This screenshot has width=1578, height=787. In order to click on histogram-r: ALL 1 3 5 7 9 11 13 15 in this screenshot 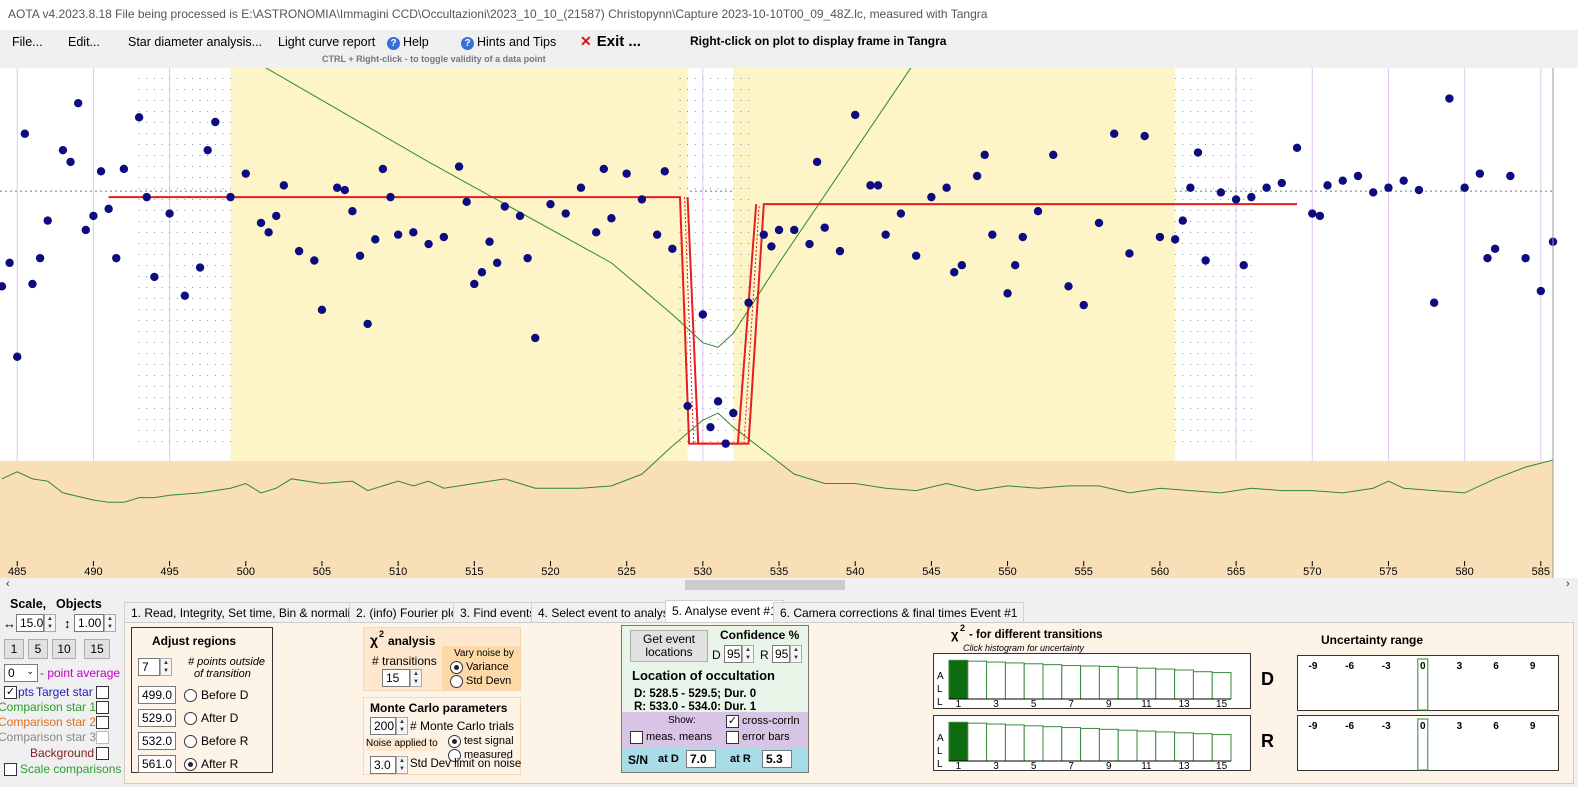, I will do `click(1092, 743)`.